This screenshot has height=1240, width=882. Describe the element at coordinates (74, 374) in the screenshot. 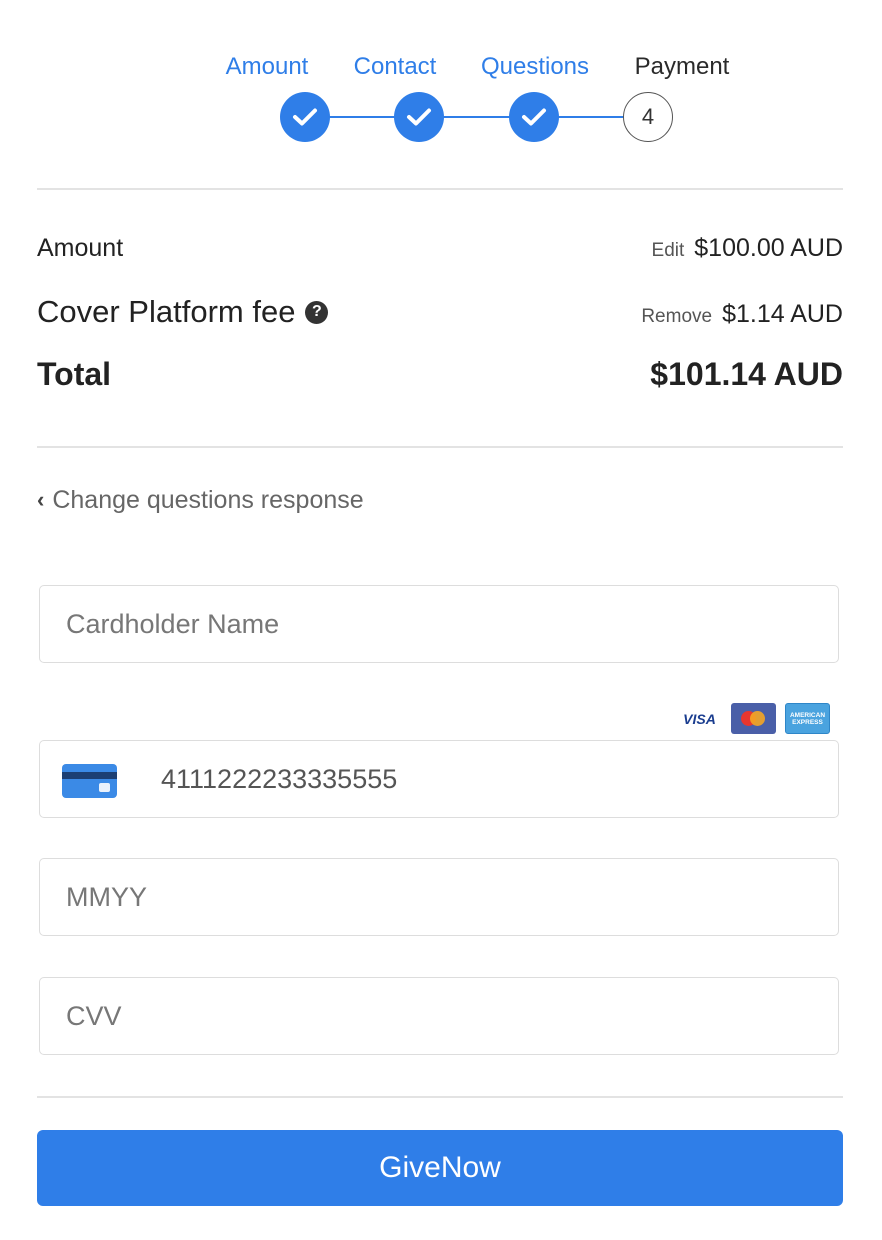

I see `total-label: Total` at that location.